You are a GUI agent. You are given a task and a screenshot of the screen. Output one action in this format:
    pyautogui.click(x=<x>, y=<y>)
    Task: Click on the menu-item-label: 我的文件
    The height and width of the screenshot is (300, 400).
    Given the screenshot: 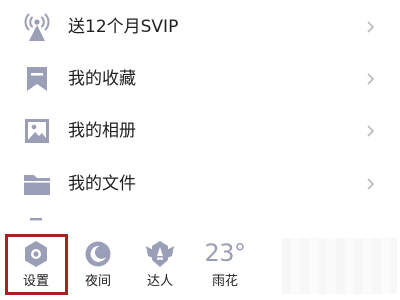 What is the action you would take?
    pyautogui.click(x=102, y=184)
    